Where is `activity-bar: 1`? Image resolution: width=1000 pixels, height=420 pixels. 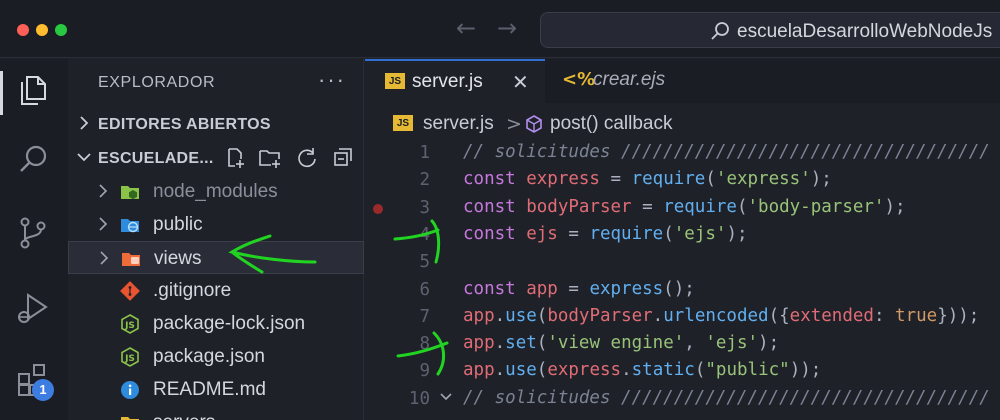 activity-bar: 1 is located at coordinates (34, 239).